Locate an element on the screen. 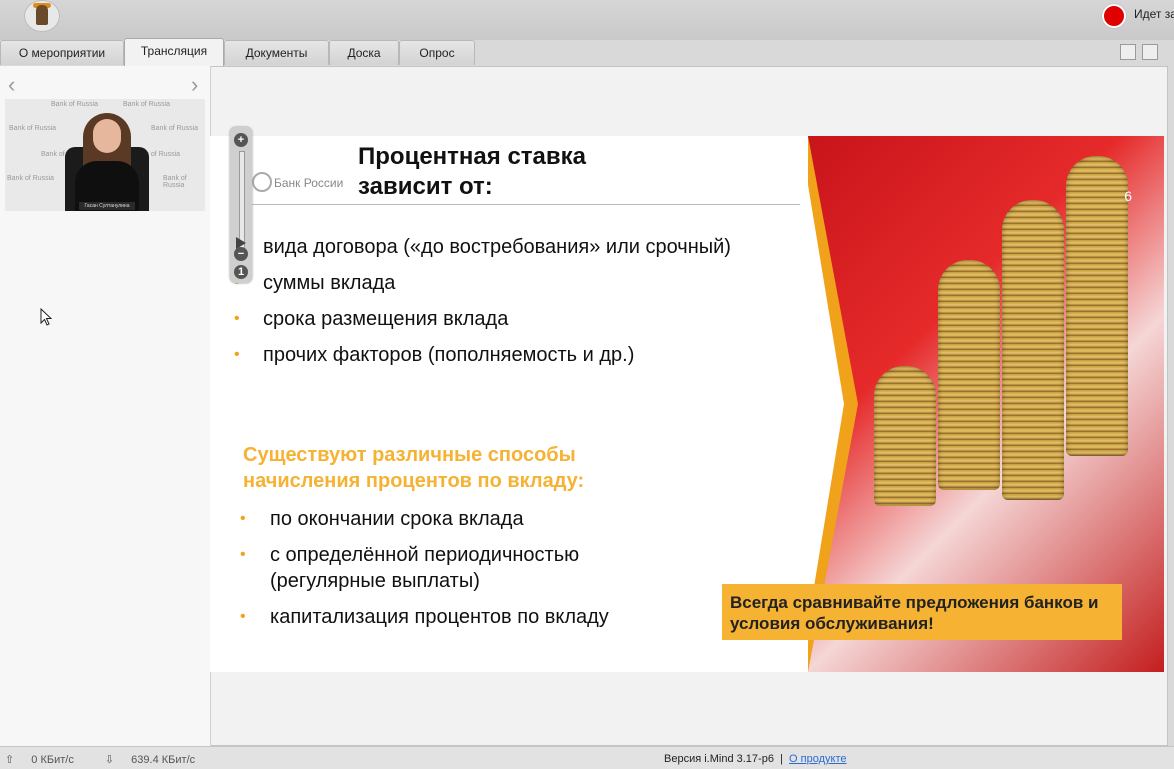 The image size is (1174, 769). restore-window-icon is located at coordinates (1128, 52).